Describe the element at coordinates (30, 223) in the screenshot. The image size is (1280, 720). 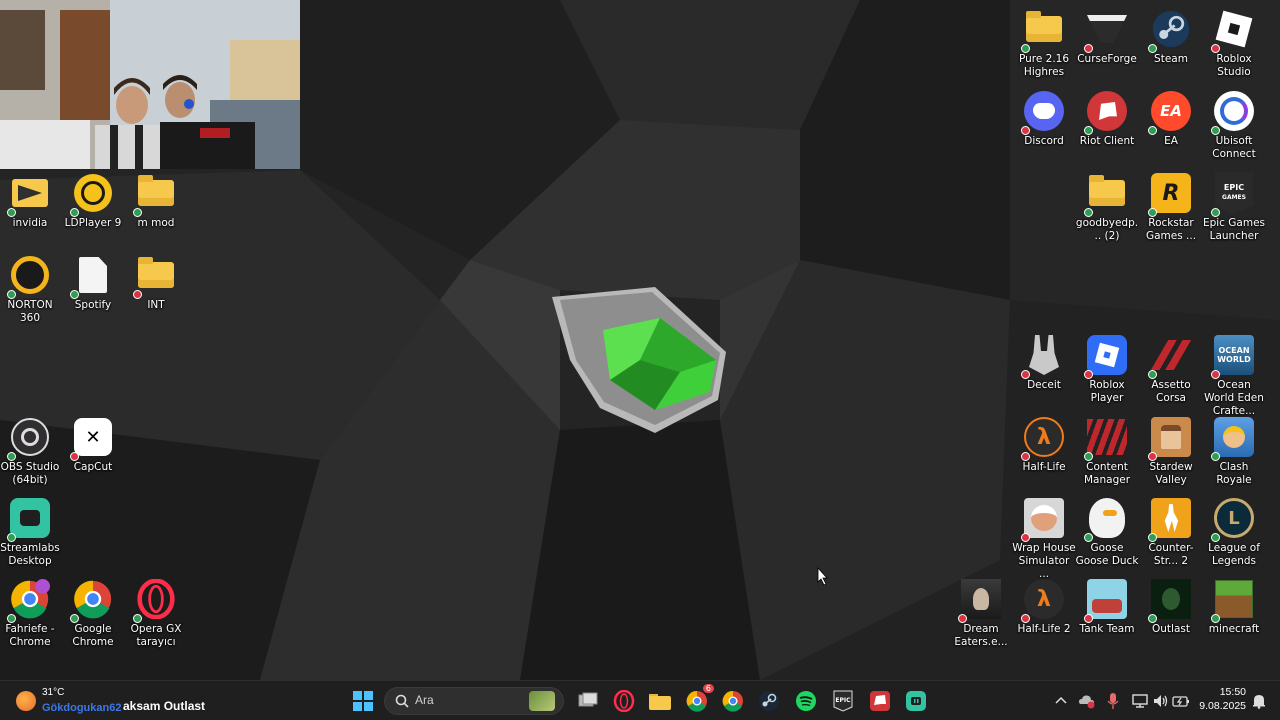
I see `desktop-icon-label: invidia` at that location.